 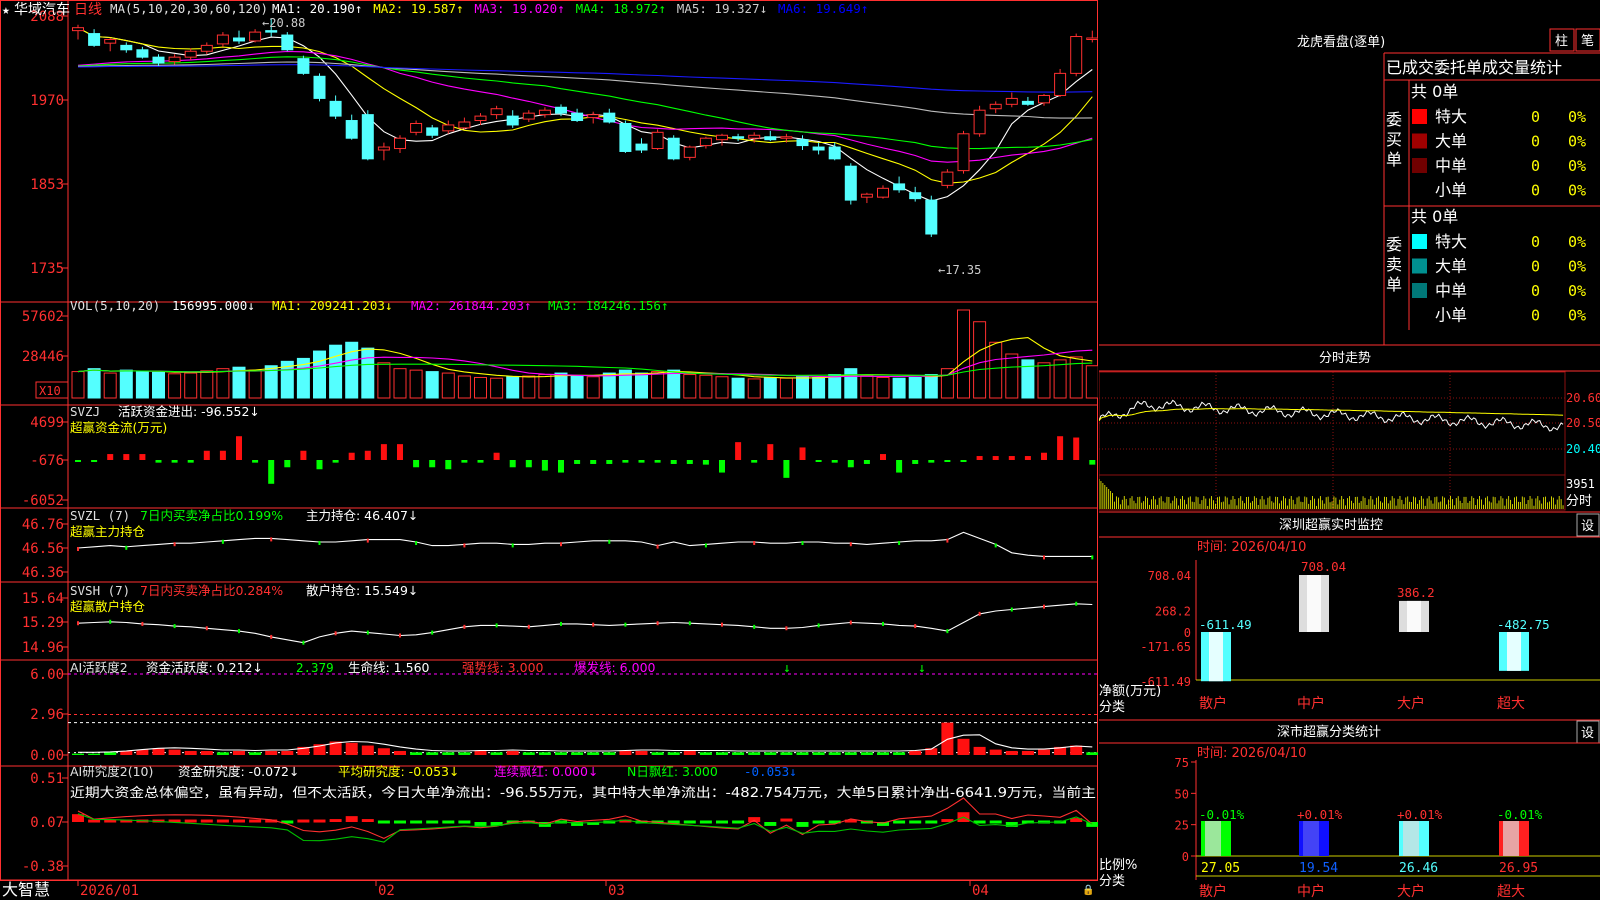 I want to click on intraday-section: 分时走势 20.60 20.50 20.40 3951 分时, so click(x=1349, y=427).